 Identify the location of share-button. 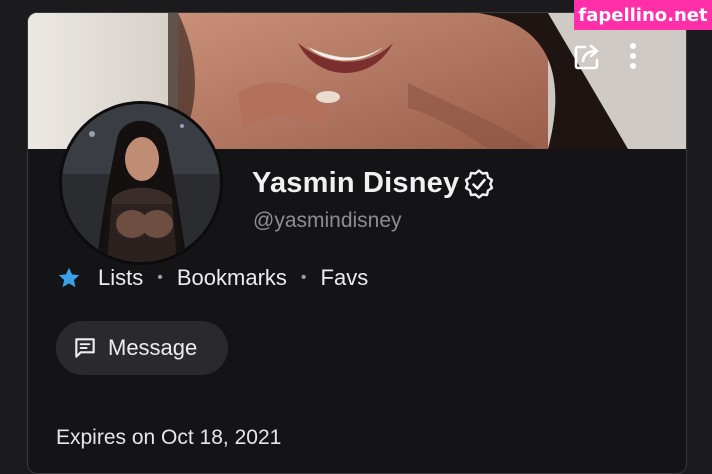
(591, 61).